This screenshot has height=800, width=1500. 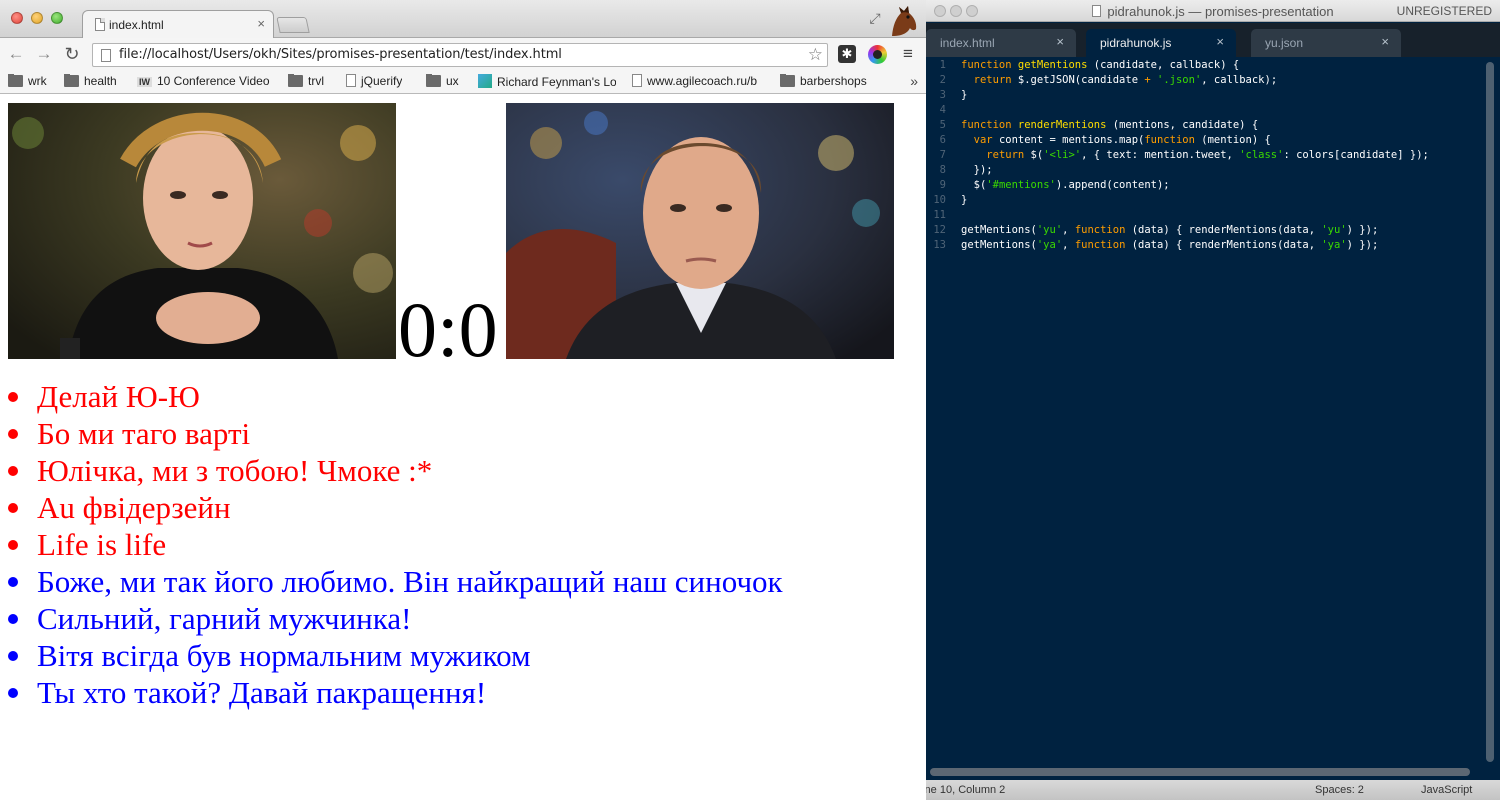 What do you see at coordinates (942, 110) in the screenshot?
I see `line-number: 4` at bounding box center [942, 110].